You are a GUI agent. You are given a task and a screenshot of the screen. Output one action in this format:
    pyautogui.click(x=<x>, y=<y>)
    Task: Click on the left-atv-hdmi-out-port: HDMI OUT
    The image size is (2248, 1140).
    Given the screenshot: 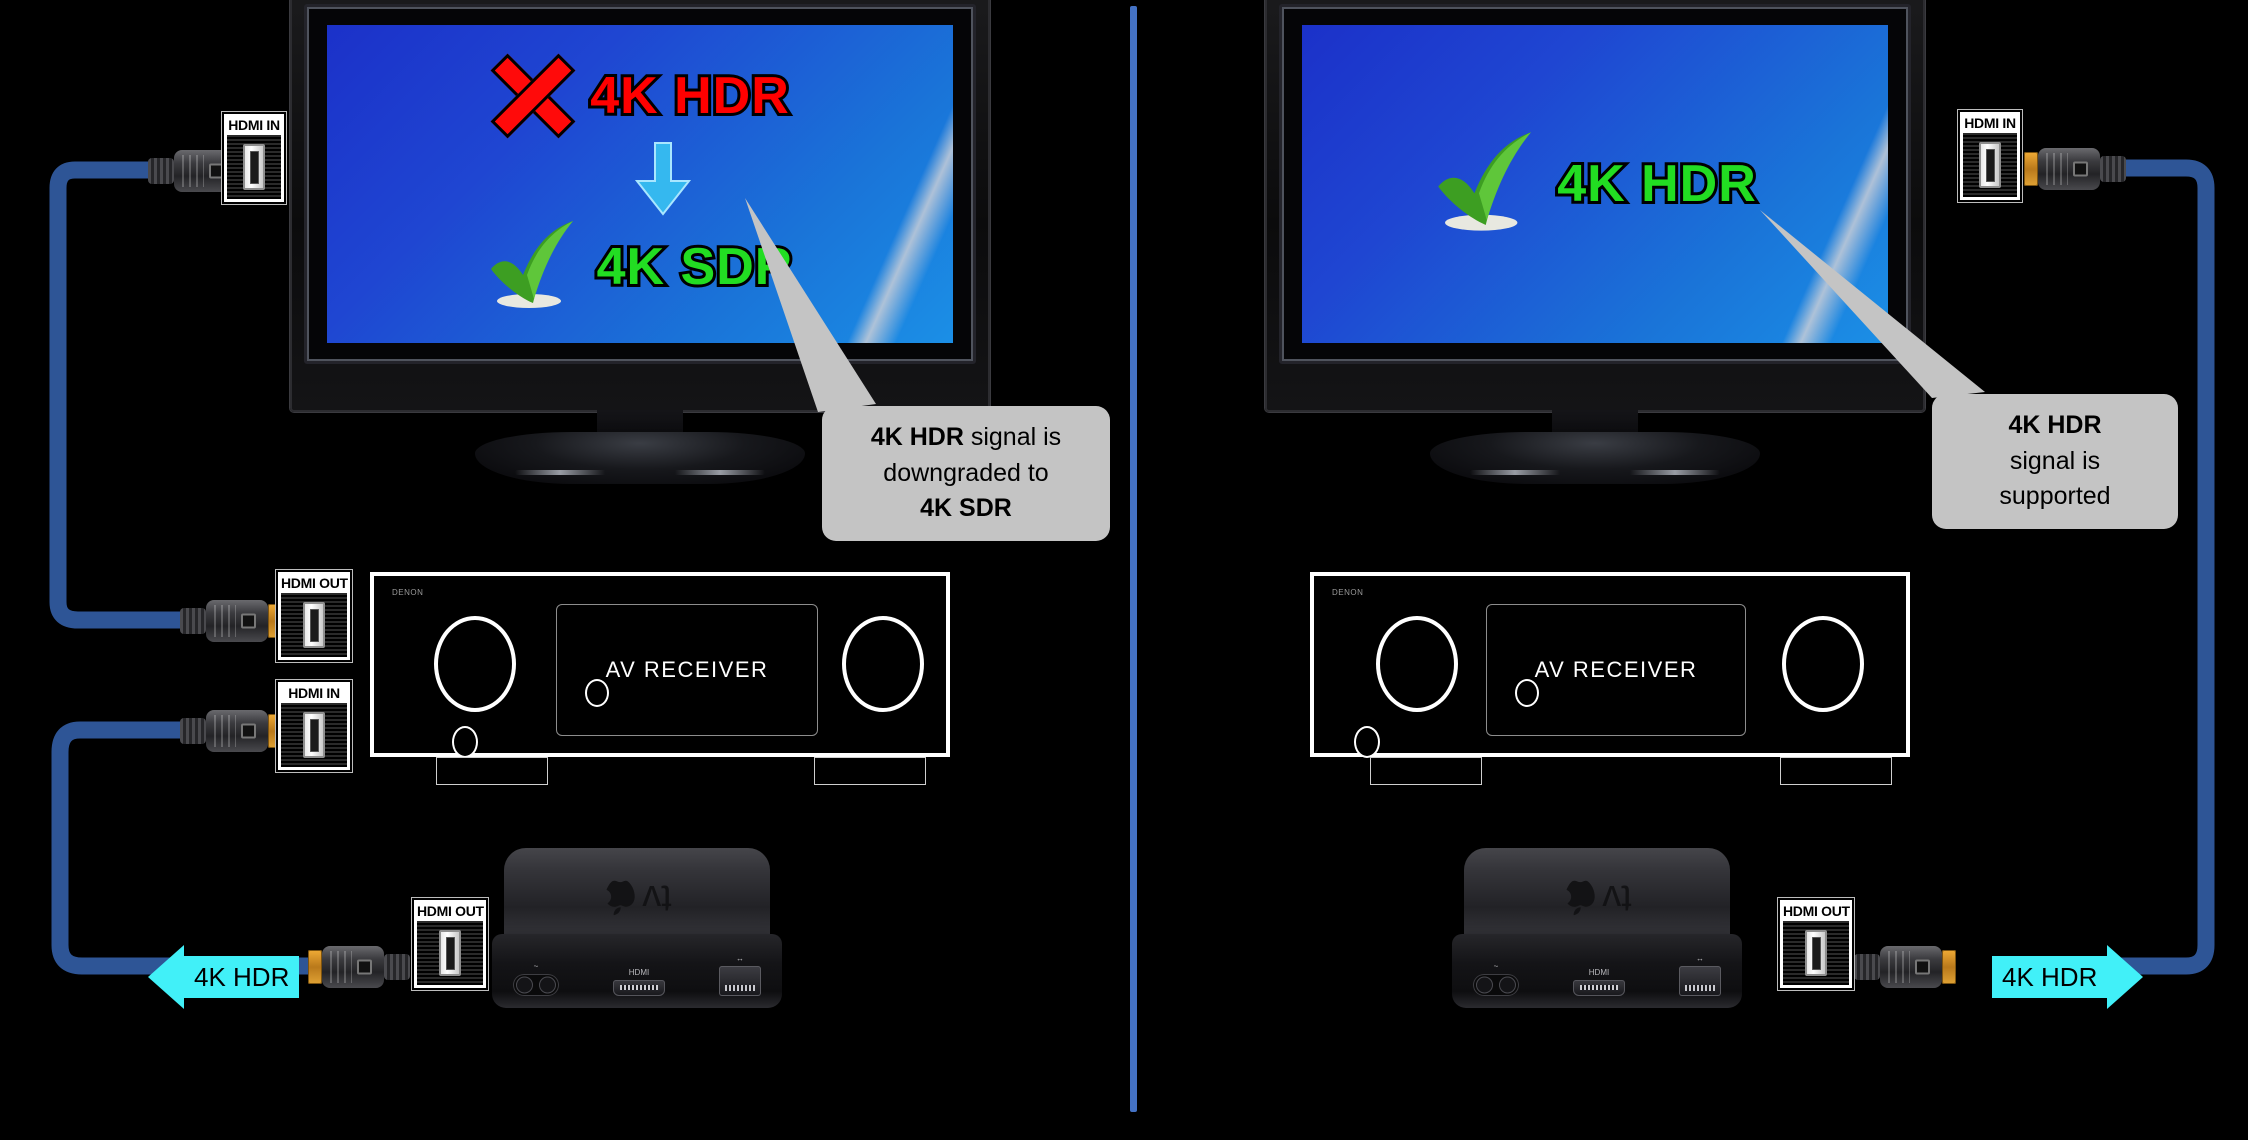 What is the action you would take?
    pyautogui.click(x=450, y=944)
    